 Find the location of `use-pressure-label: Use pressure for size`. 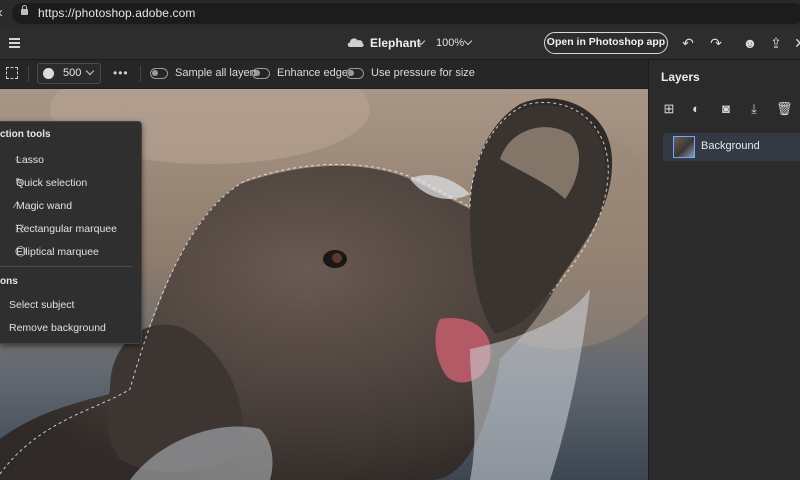

use-pressure-label: Use pressure for size is located at coordinates (423, 73).